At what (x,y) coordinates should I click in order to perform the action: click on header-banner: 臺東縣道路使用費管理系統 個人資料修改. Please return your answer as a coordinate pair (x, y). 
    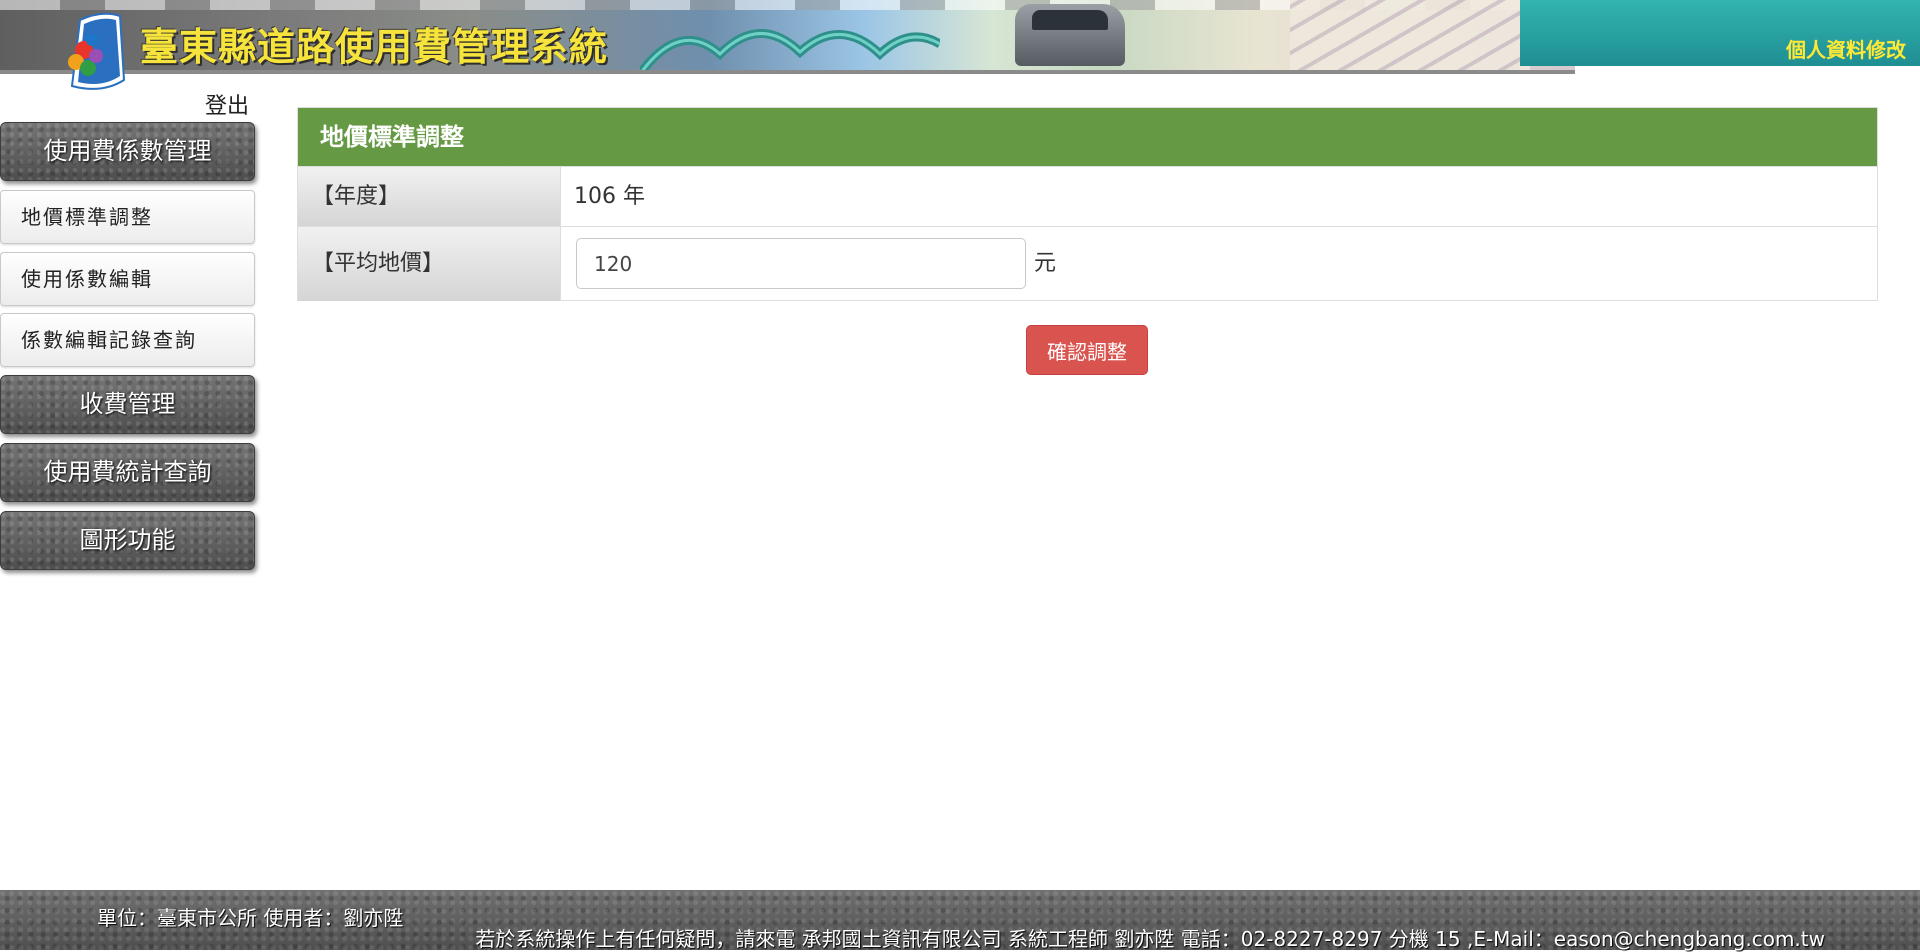
    Looking at the image, I should click on (960, 45).